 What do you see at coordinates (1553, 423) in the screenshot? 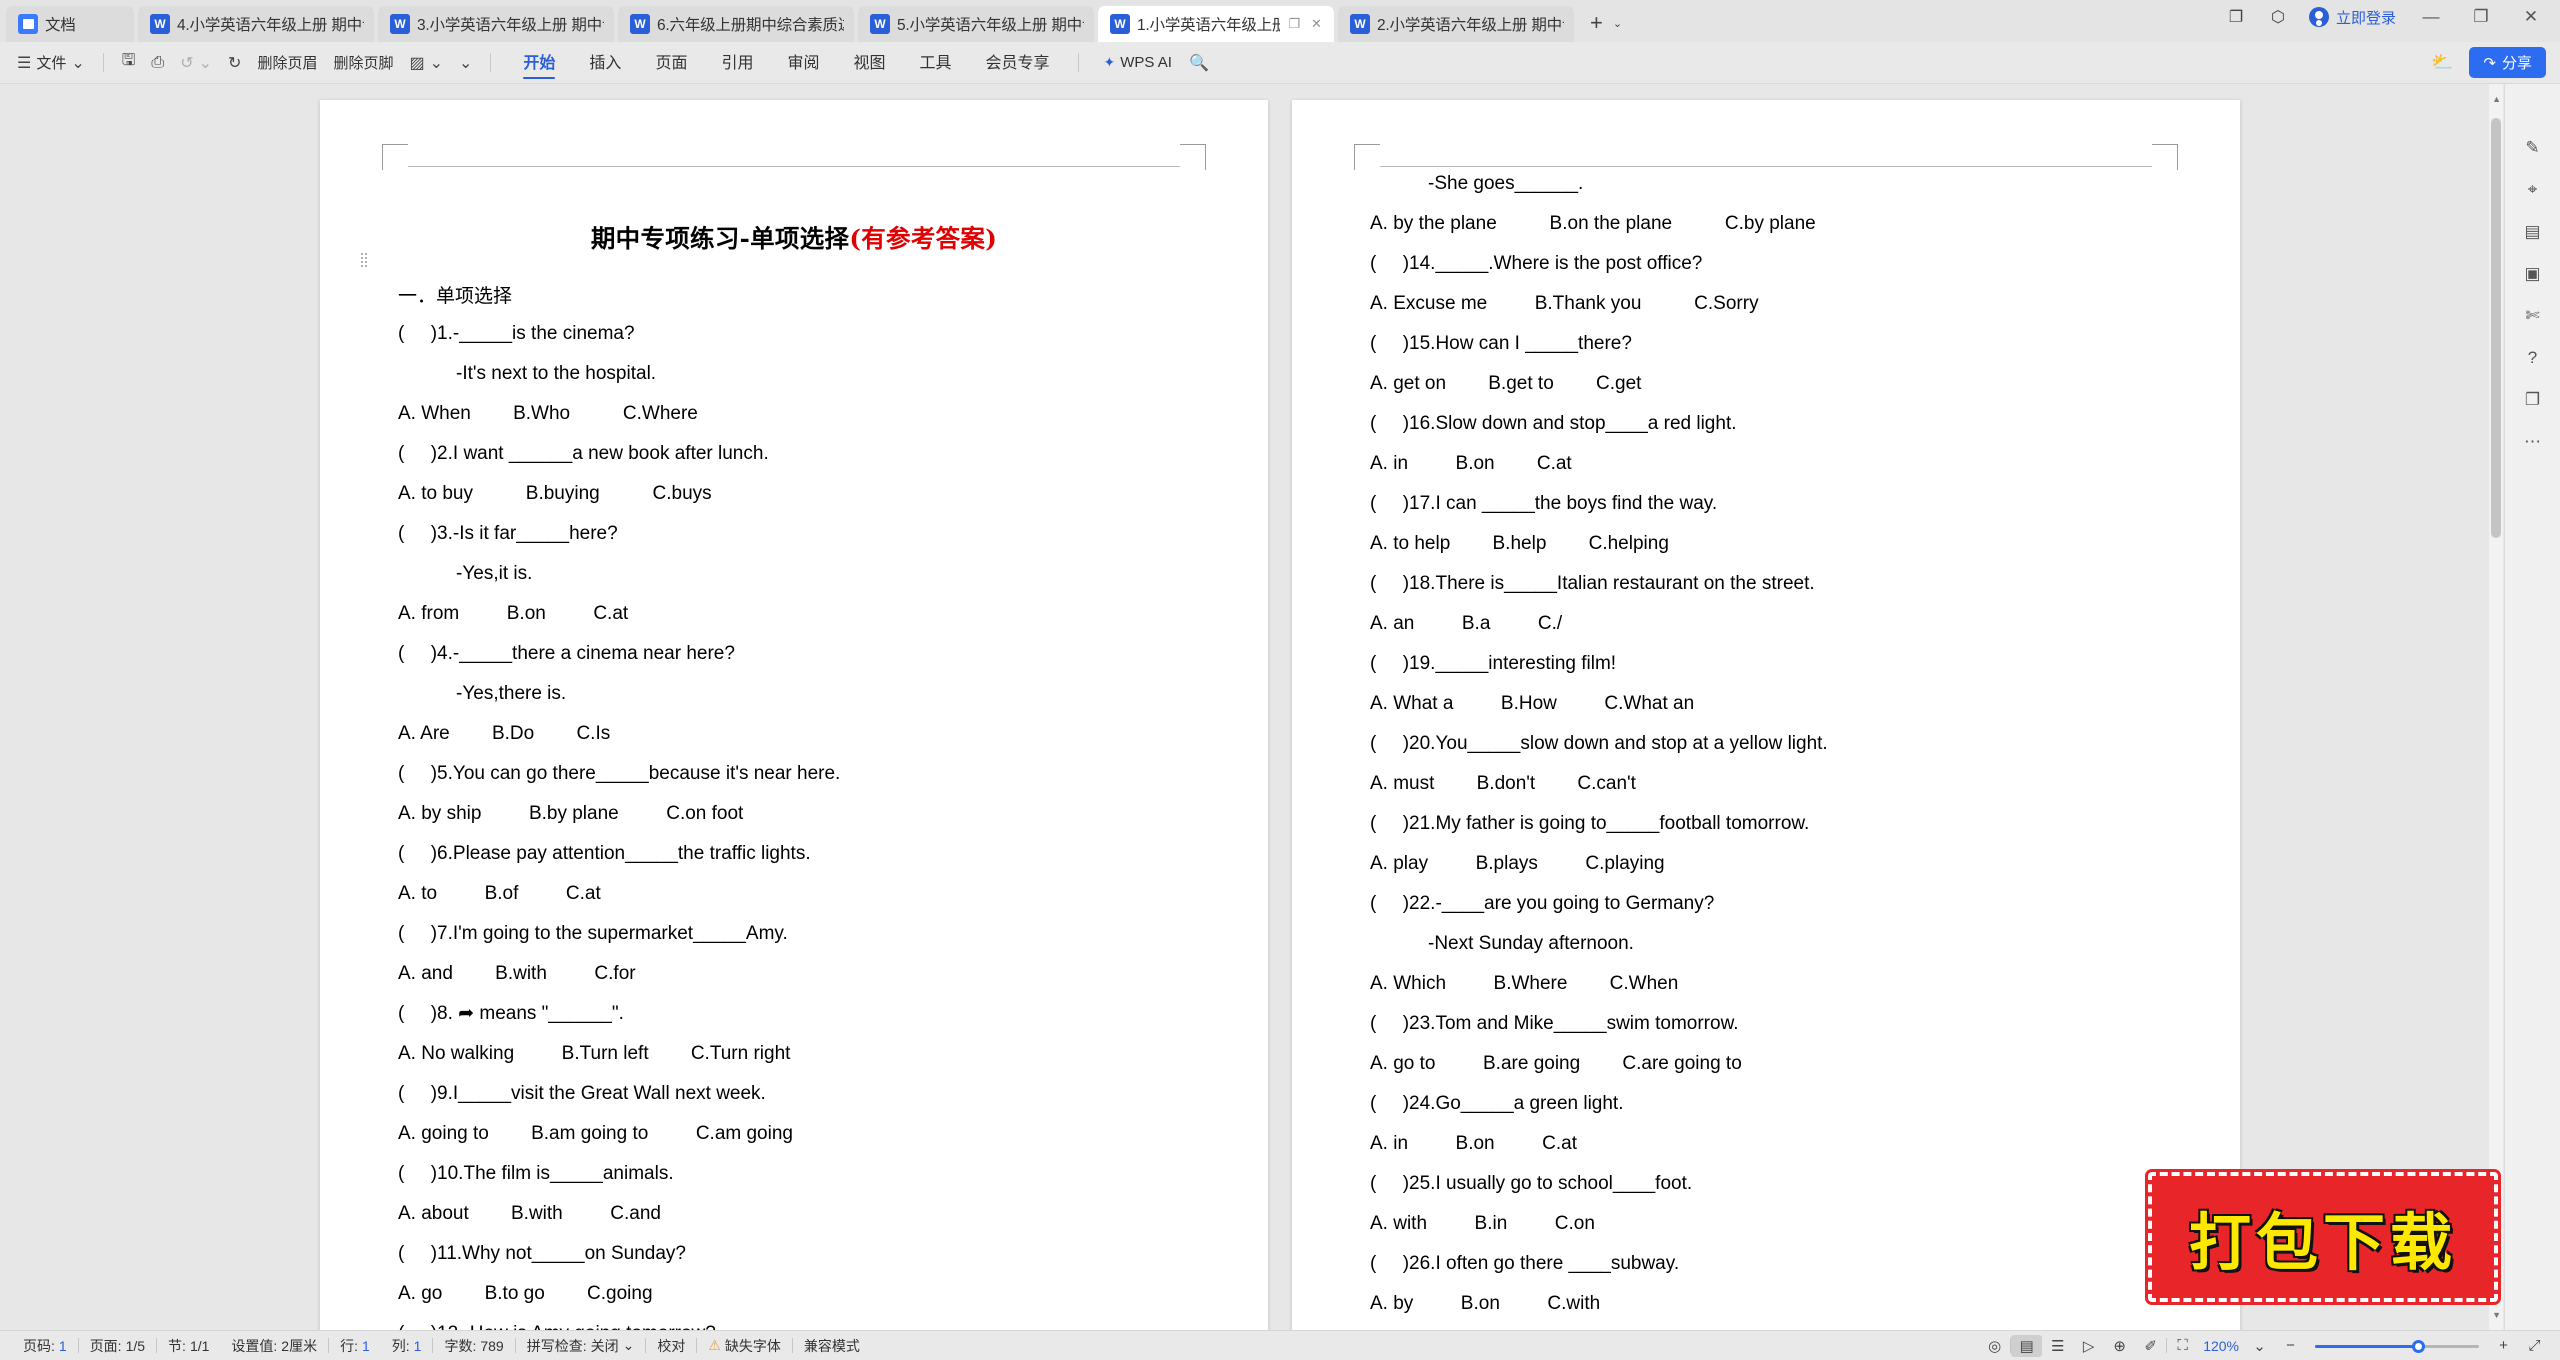
I see `quiz-line: ( )16.Slow down and stop____a red light.` at bounding box center [1553, 423].